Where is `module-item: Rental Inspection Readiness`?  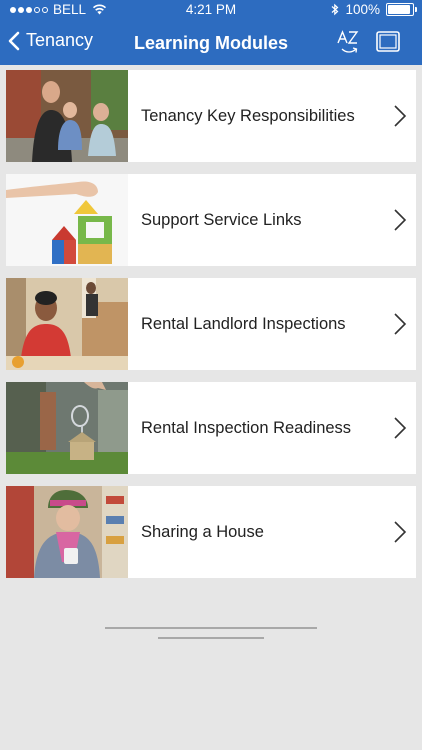
module-item: Rental Inspection Readiness is located at coordinates (211, 428).